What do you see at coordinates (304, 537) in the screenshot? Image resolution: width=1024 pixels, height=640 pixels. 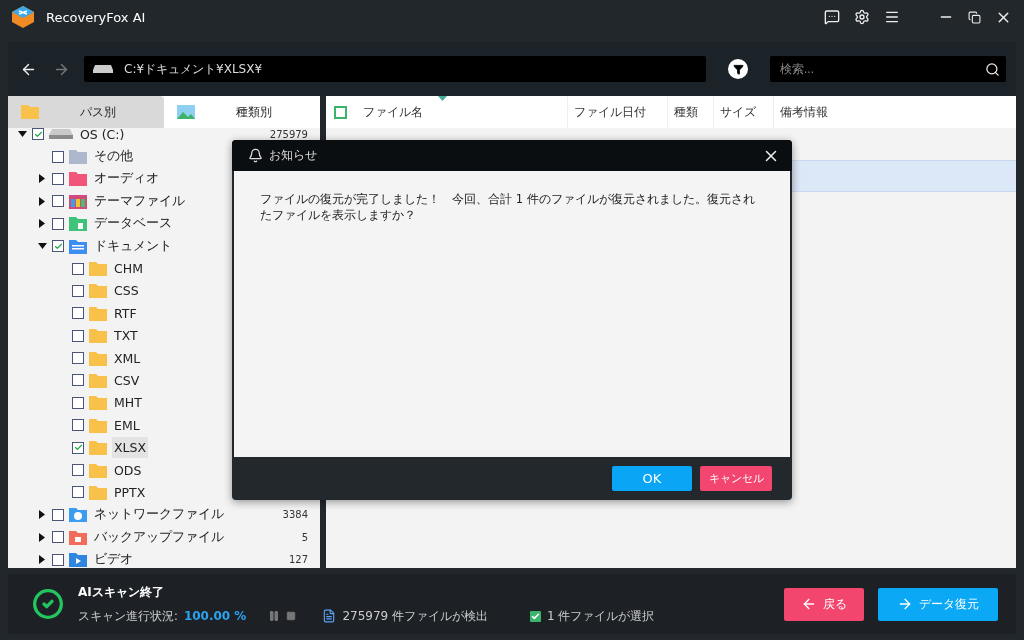 I see `item-count: 5` at bounding box center [304, 537].